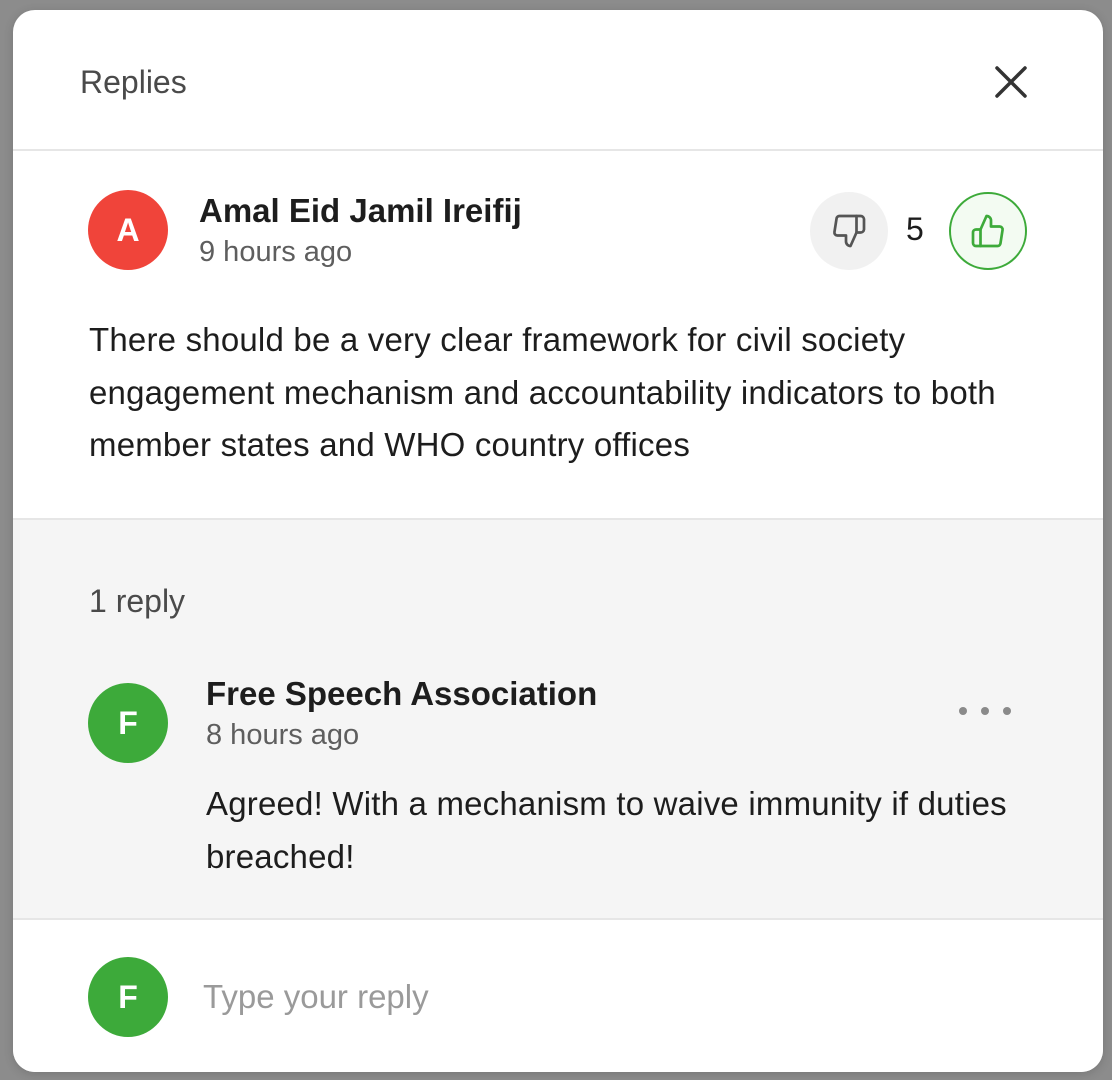  Describe the element at coordinates (133, 82) in the screenshot. I see `modal-title: Replies` at that location.